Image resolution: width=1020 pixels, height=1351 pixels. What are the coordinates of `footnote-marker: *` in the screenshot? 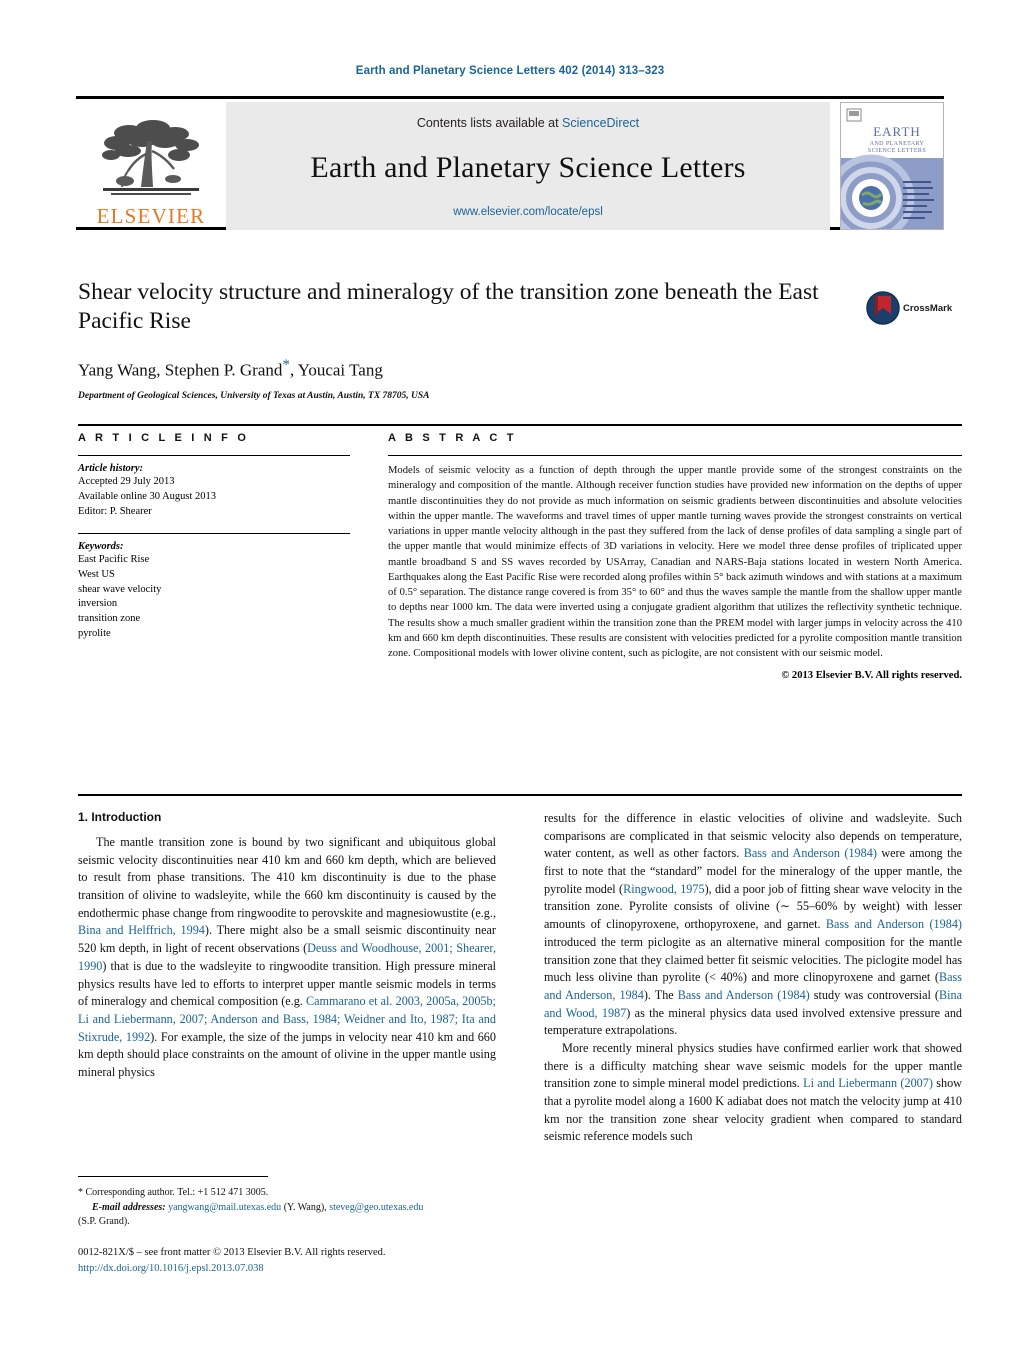 It's located at (80, 1192).